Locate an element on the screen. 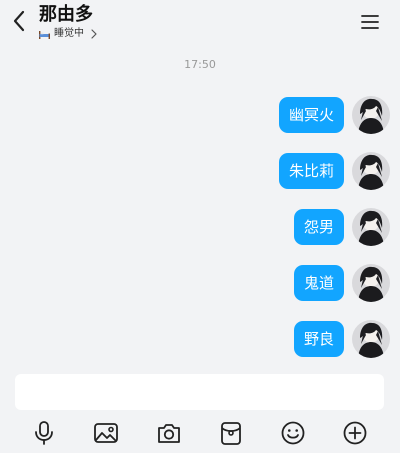  message-bubble: 野良 is located at coordinates (318, 339).